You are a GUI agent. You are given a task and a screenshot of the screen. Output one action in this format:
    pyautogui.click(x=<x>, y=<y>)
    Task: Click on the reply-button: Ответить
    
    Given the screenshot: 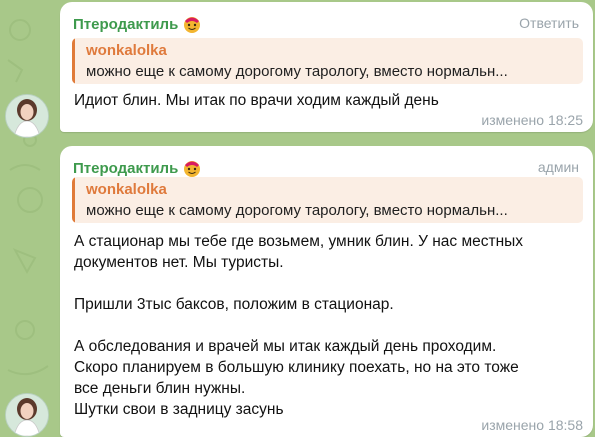 What is the action you would take?
    pyautogui.click(x=549, y=23)
    